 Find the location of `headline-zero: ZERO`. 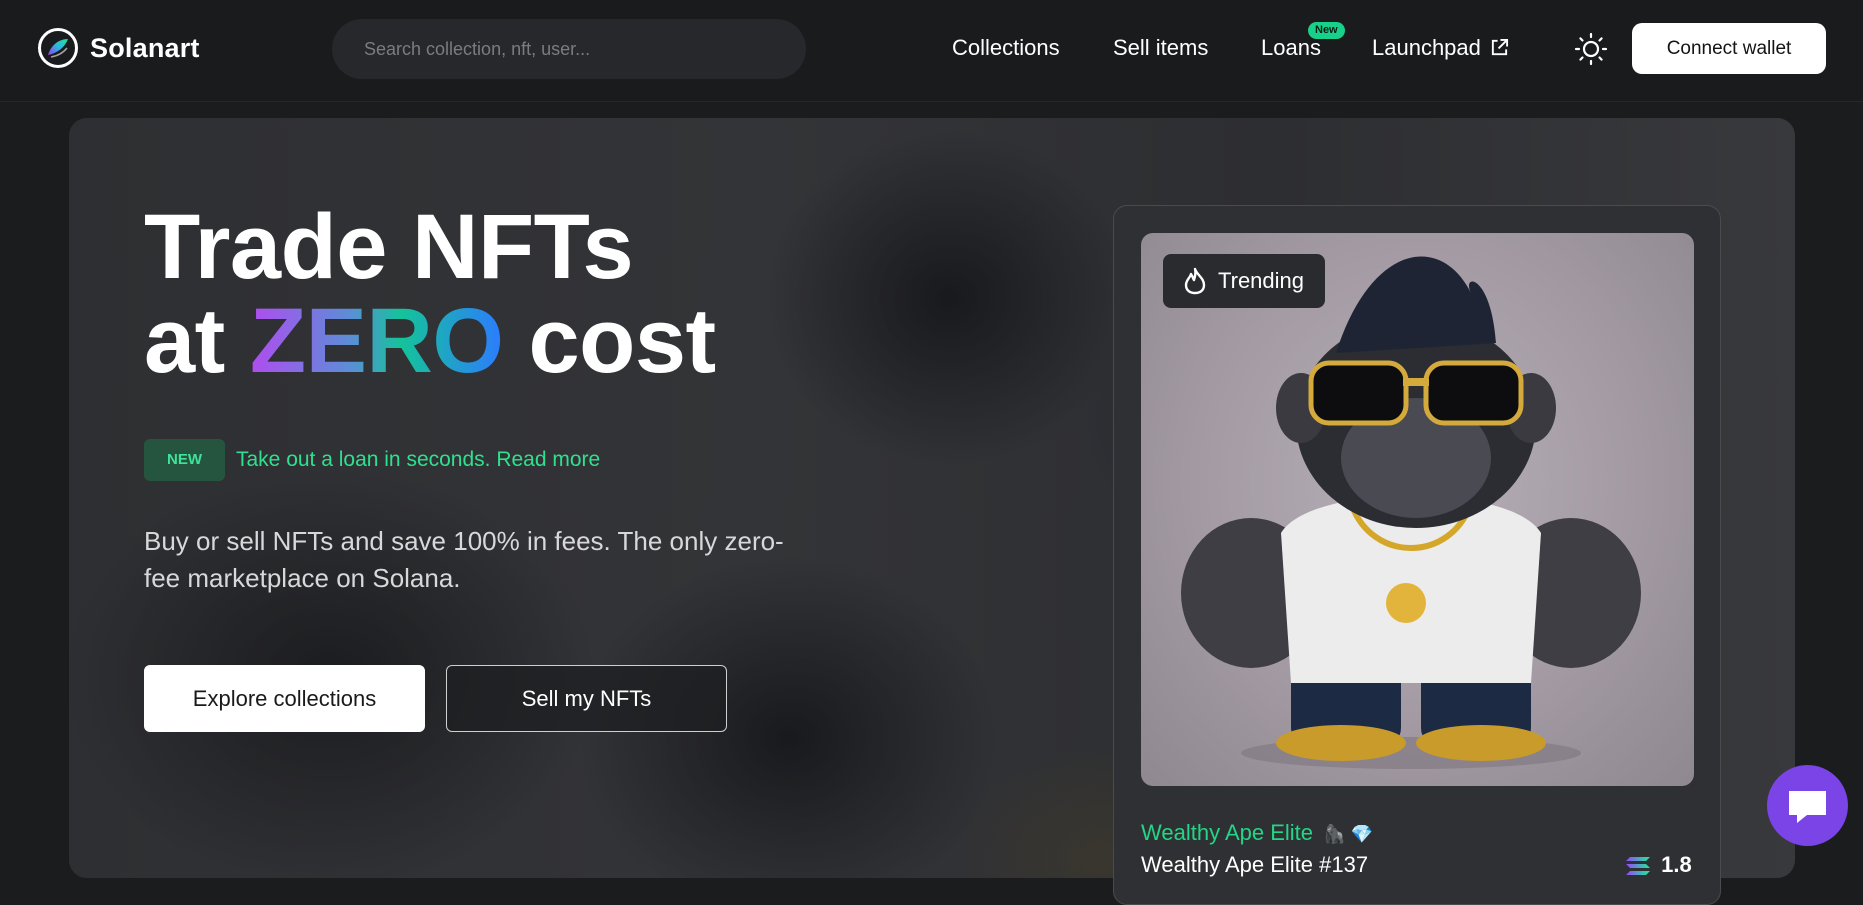

headline-zero: ZERO is located at coordinates (376, 341).